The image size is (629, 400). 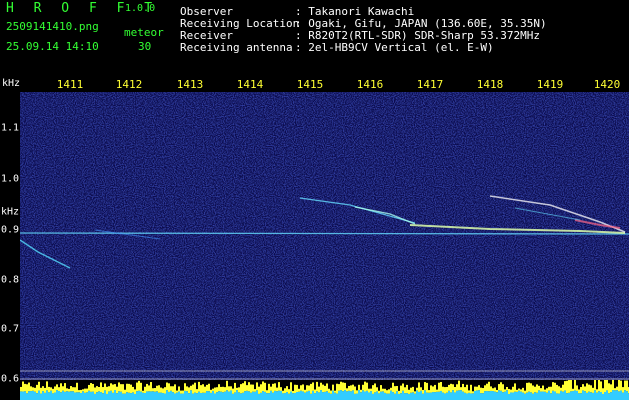 What do you see at coordinates (52, 46) in the screenshot?
I see `observation-datetime: 25.09.14 14:10` at bounding box center [52, 46].